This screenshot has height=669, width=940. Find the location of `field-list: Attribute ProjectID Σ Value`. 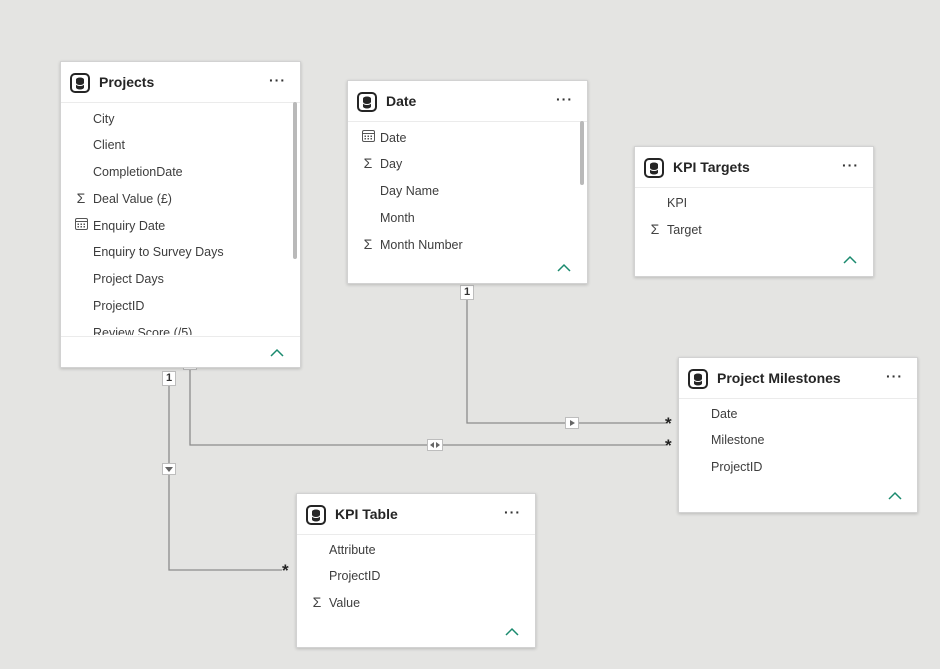

field-list: Attribute ProjectID Σ Value is located at coordinates (416, 578).